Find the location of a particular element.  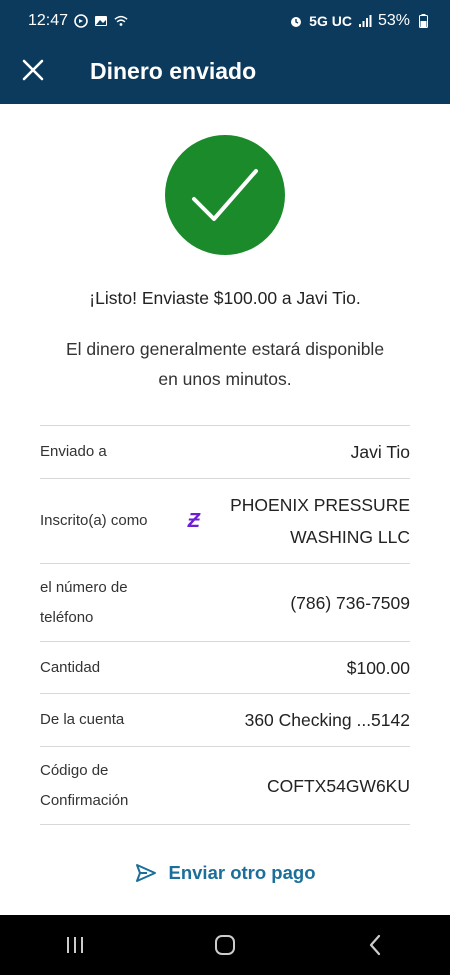

checkmark-icon is located at coordinates (225, 195).